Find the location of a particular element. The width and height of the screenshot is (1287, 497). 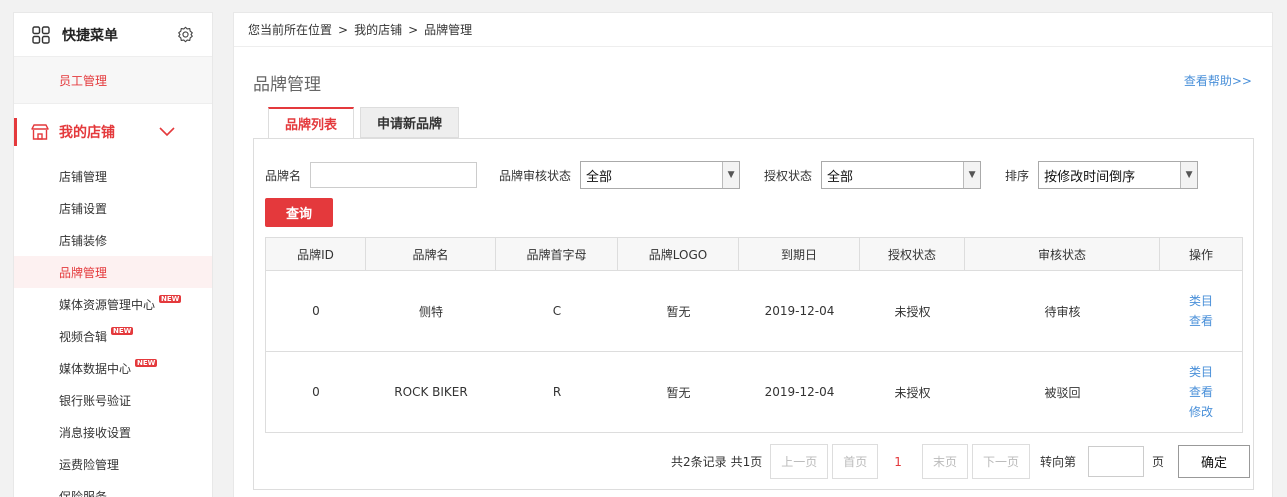

help-link: 查看帮助>> is located at coordinates (1218, 80).